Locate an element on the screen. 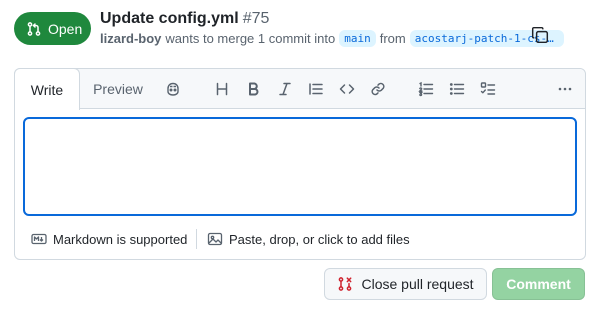  markdown-icon is located at coordinates (39, 239).